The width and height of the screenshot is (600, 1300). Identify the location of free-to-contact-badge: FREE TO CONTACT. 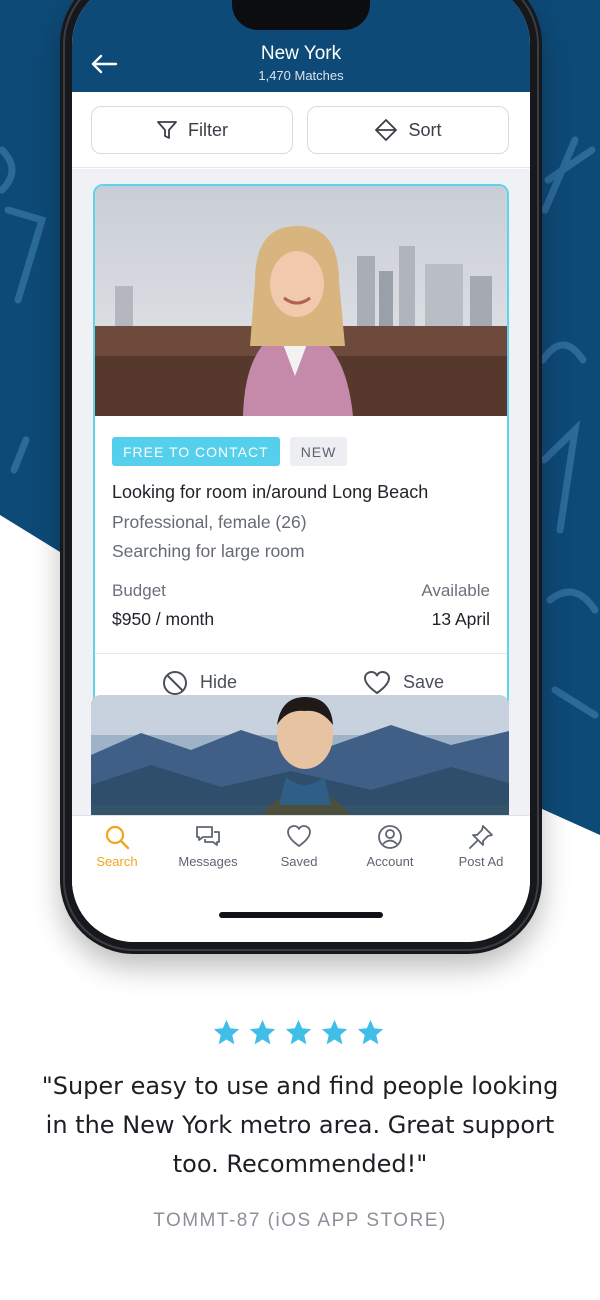
(196, 451).